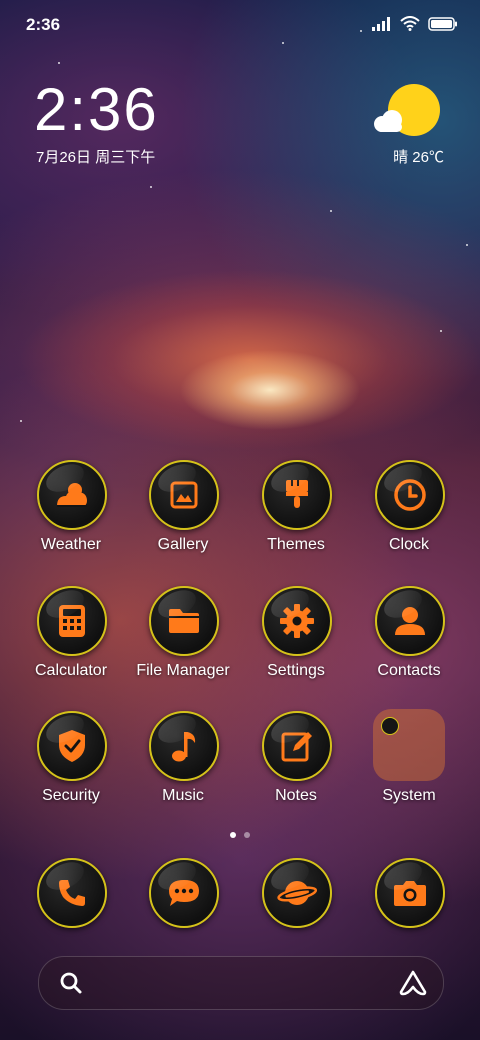  Describe the element at coordinates (413, 983) in the screenshot. I see `assistant-icon` at that location.